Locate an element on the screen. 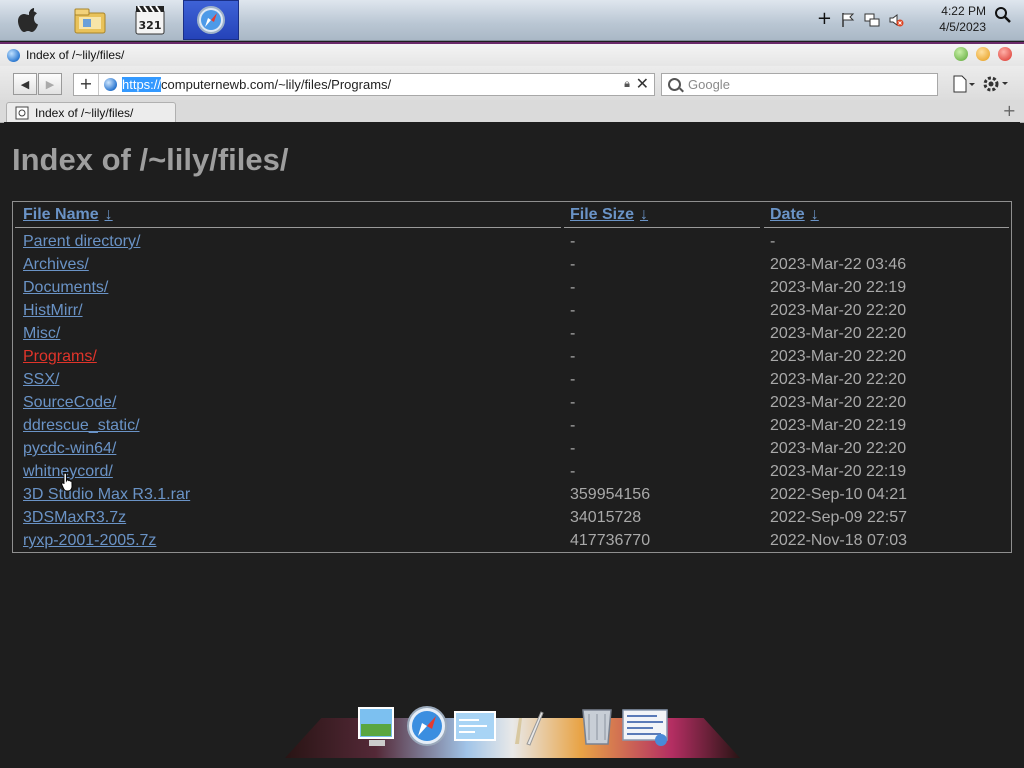  table-row: Archives/ - 2023-Mar-22 03:46 is located at coordinates (512, 267).